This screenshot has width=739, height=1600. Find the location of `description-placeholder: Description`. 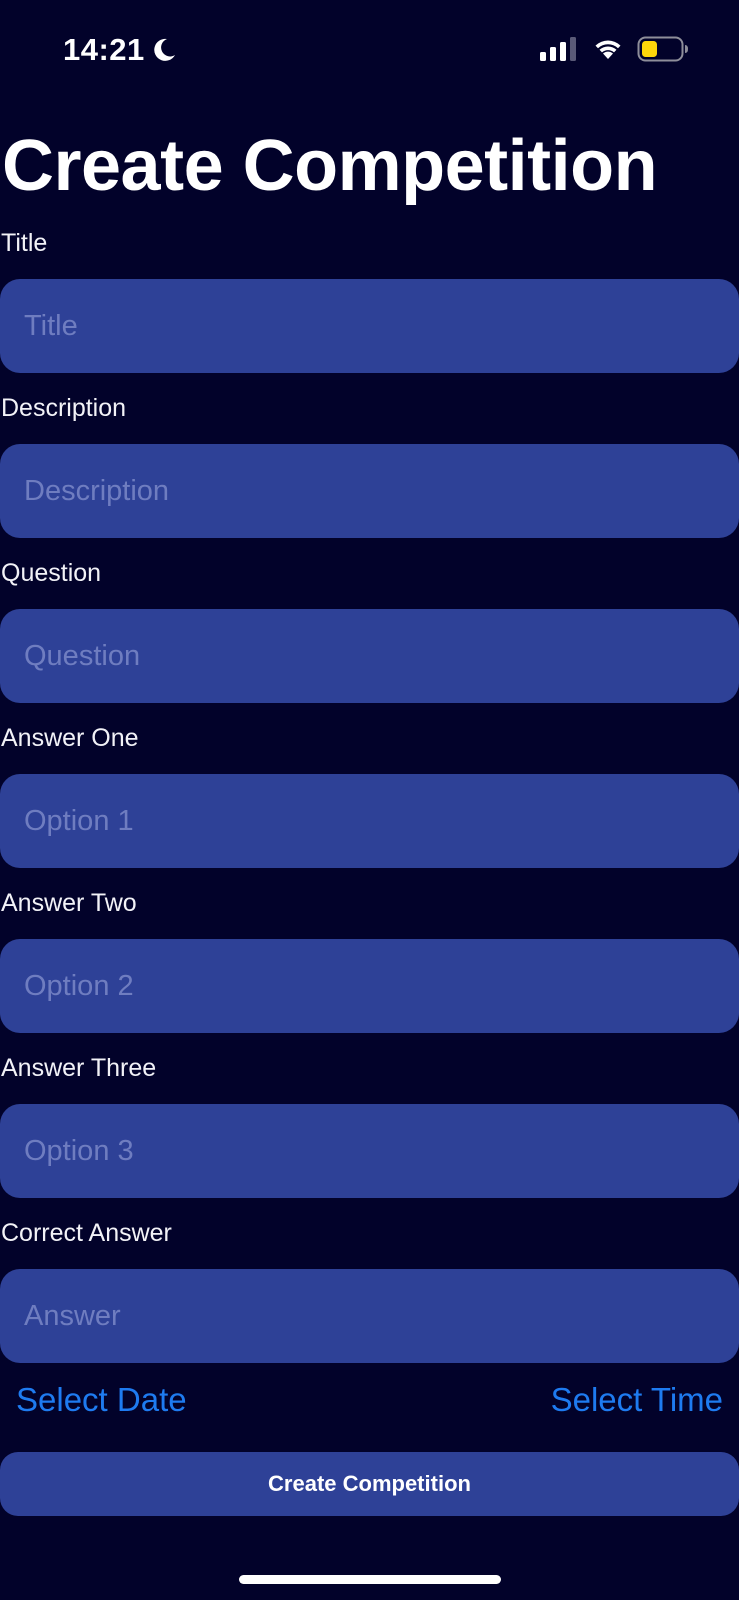

description-placeholder: Description is located at coordinates (97, 490).